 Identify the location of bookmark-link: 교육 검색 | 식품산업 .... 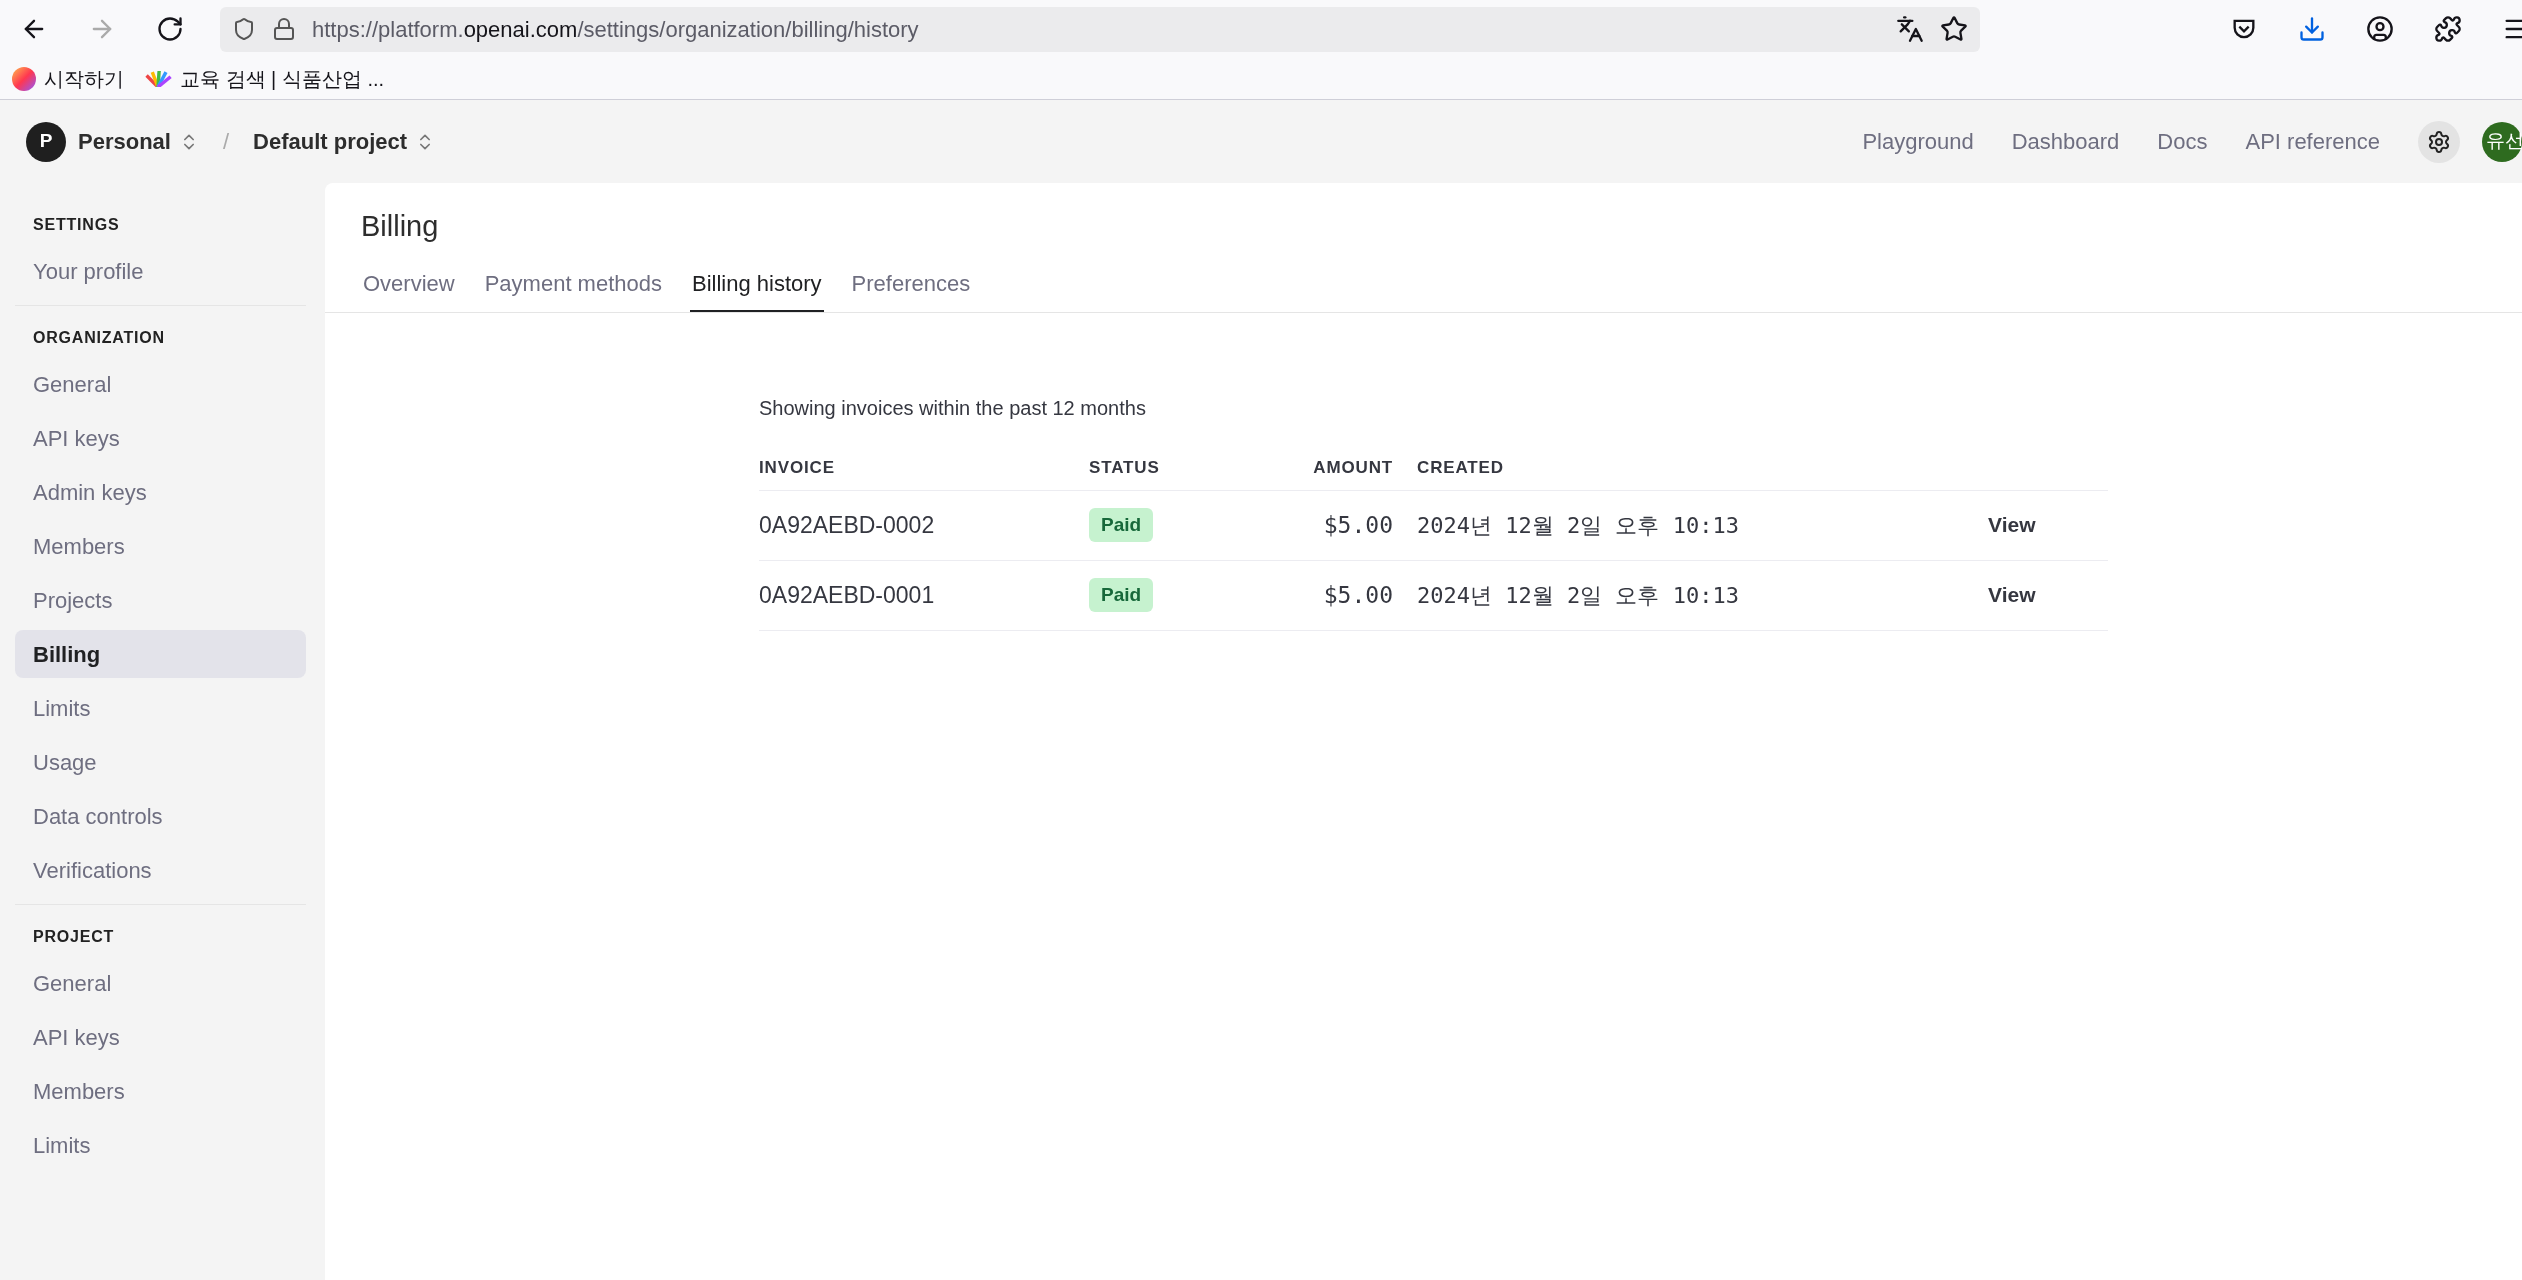
(282, 78).